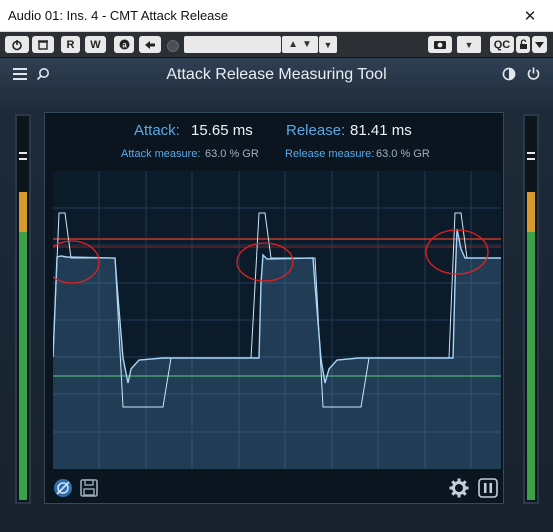 The width and height of the screenshot is (553, 532). Describe the element at coordinates (330, 154) in the screenshot. I see `release-measure-label: Release measure:` at that location.